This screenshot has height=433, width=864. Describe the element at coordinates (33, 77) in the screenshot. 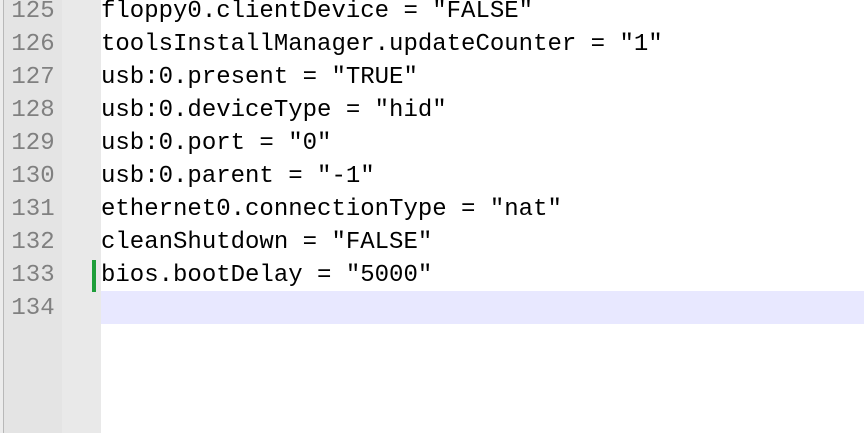

I see `line-number: 127` at that location.